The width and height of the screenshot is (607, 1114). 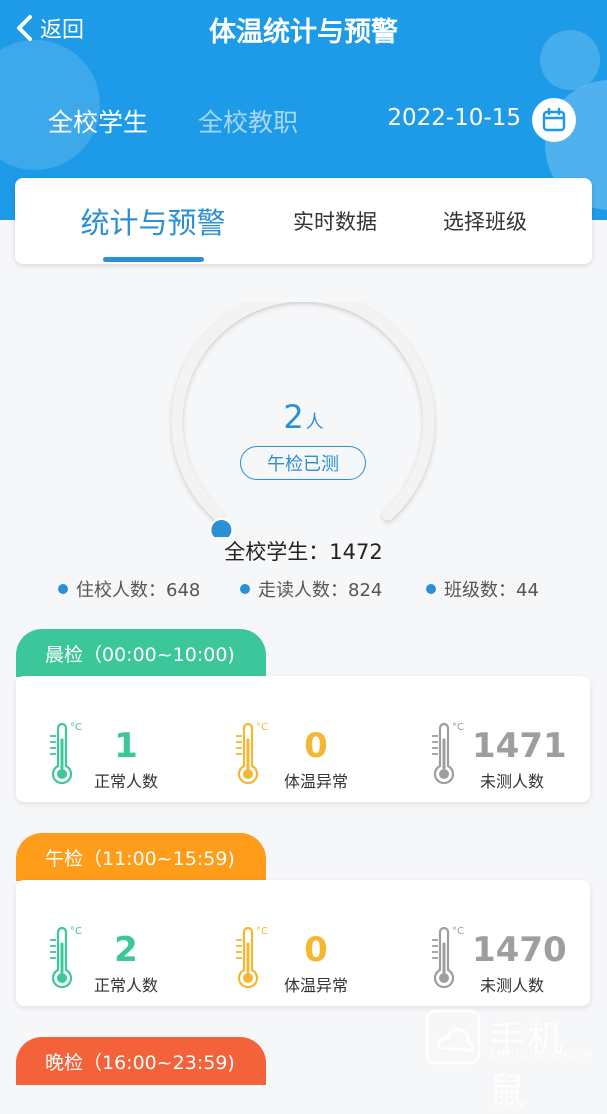 I want to click on total-students: 全校学生：1472, so click(x=303, y=552).